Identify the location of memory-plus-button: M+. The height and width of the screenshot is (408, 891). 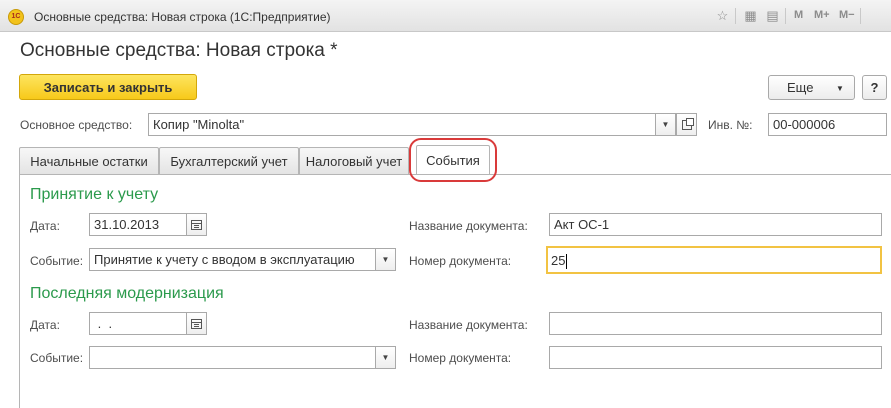
(822, 15).